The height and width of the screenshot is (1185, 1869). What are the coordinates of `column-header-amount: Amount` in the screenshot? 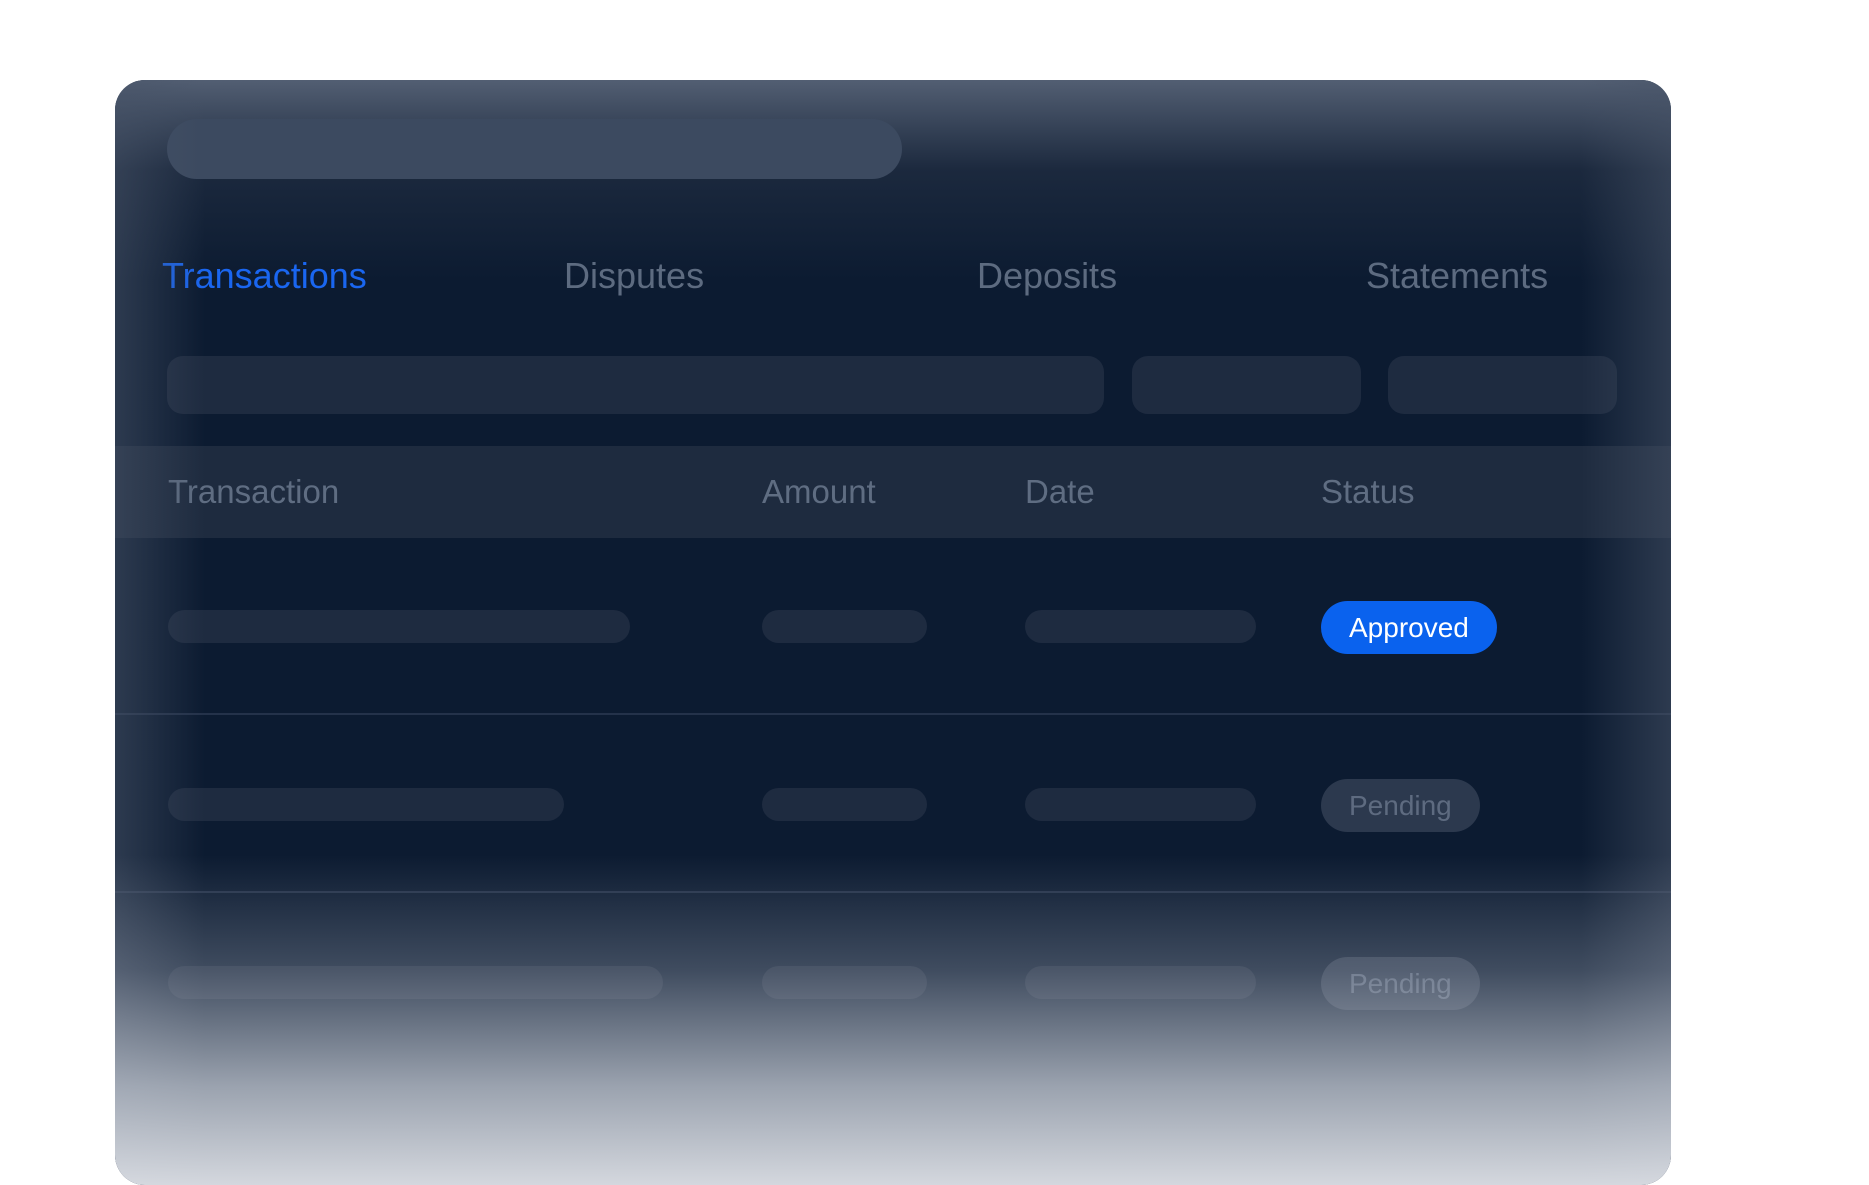 It's located at (819, 491).